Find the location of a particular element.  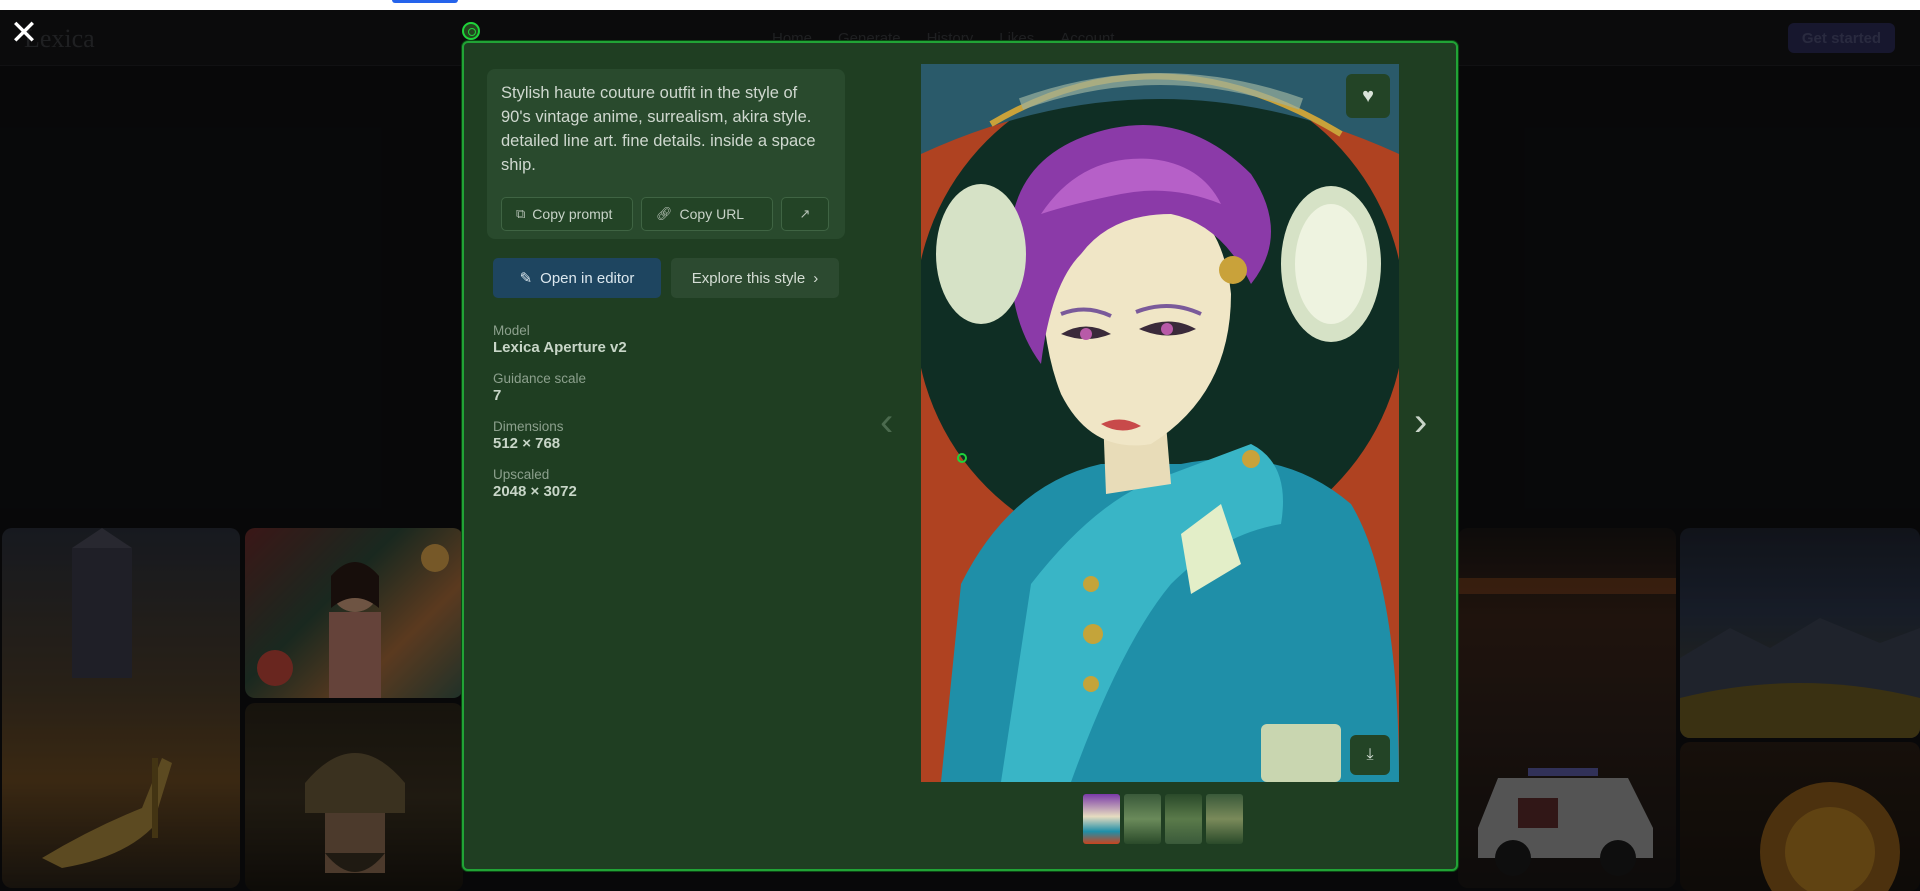

meta-label: Guidance scale is located at coordinates (540, 378).